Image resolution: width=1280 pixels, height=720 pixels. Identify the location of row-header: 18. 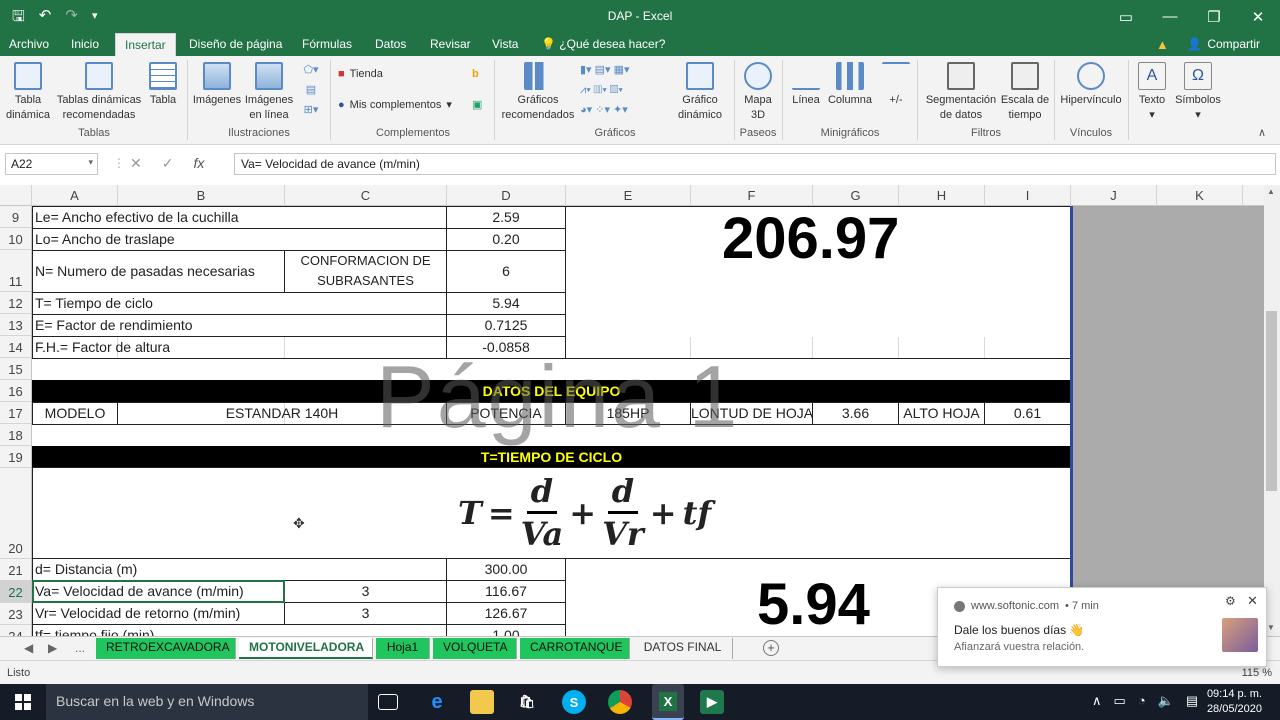
(15, 435).